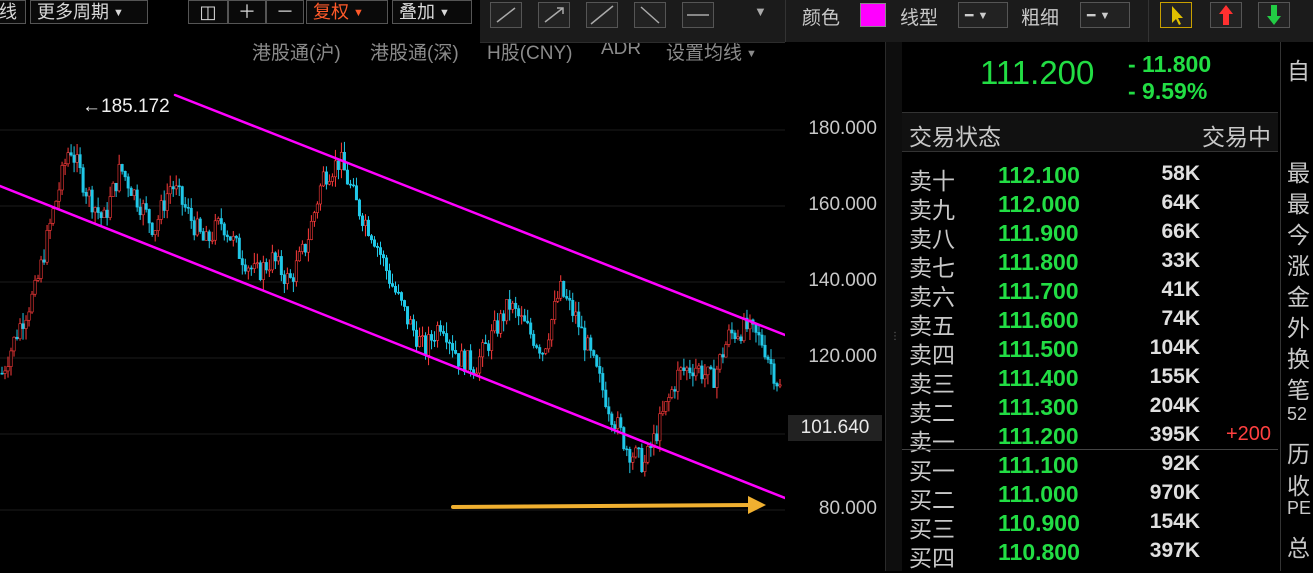  I want to click on horizontal-line-tool, so click(698, 15).